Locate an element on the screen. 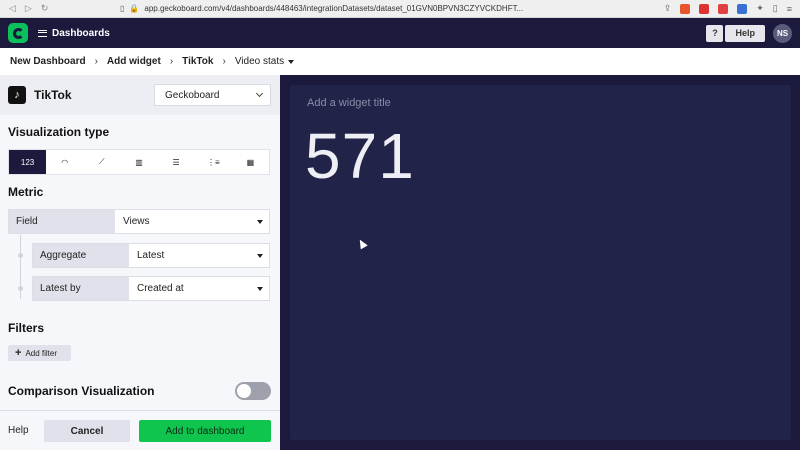 The height and width of the screenshot is (450, 800). latest-by-label: Latest by is located at coordinates (81, 288).